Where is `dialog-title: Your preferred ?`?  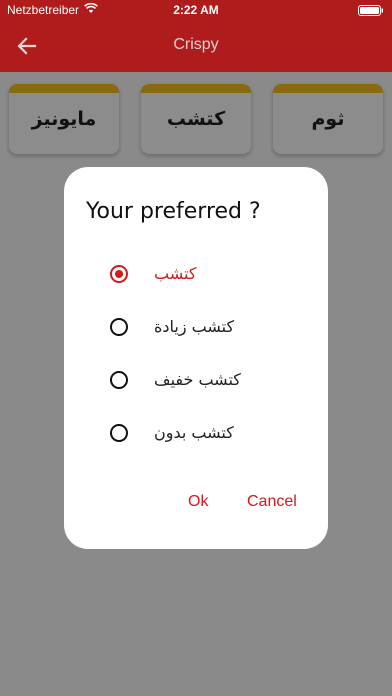
dialog-title: Your preferred ? is located at coordinates (173, 211).